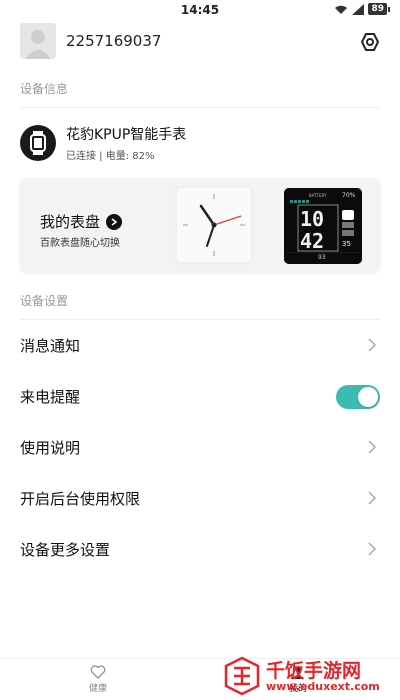 This screenshot has width=400, height=700. Describe the element at coordinates (358, 397) in the screenshot. I see `call-reminder-toggle` at that location.